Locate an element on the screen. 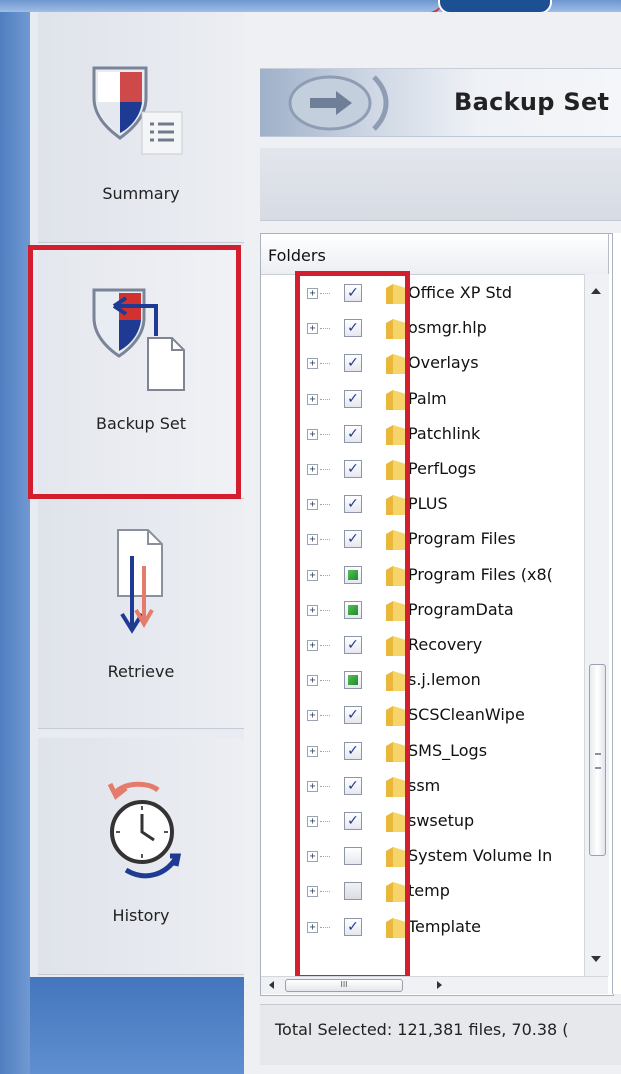 Image resolution: width=621 pixels, height=1074 pixels. tree-row: + s.j.lemon is located at coordinates (440, 682).